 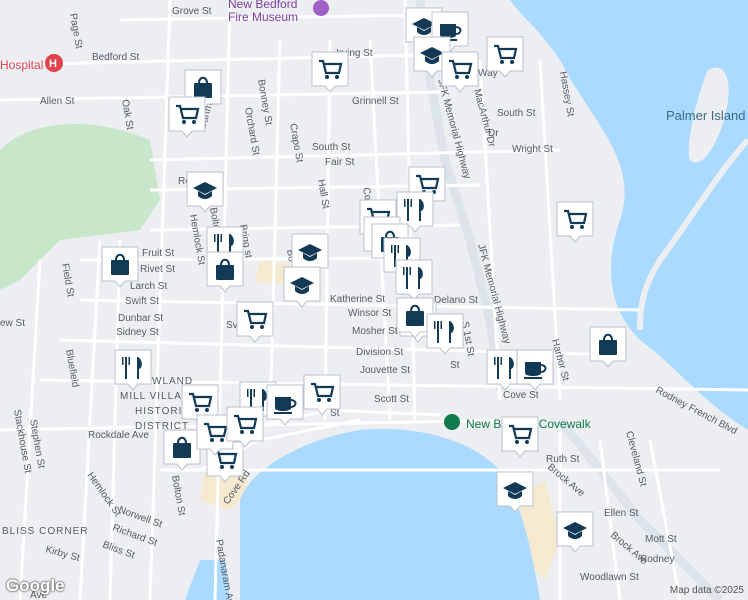 What do you see at coordinates (661, 539) in the screenshot?
I see `road-label: Mott St` at bounding box center [661, 539].